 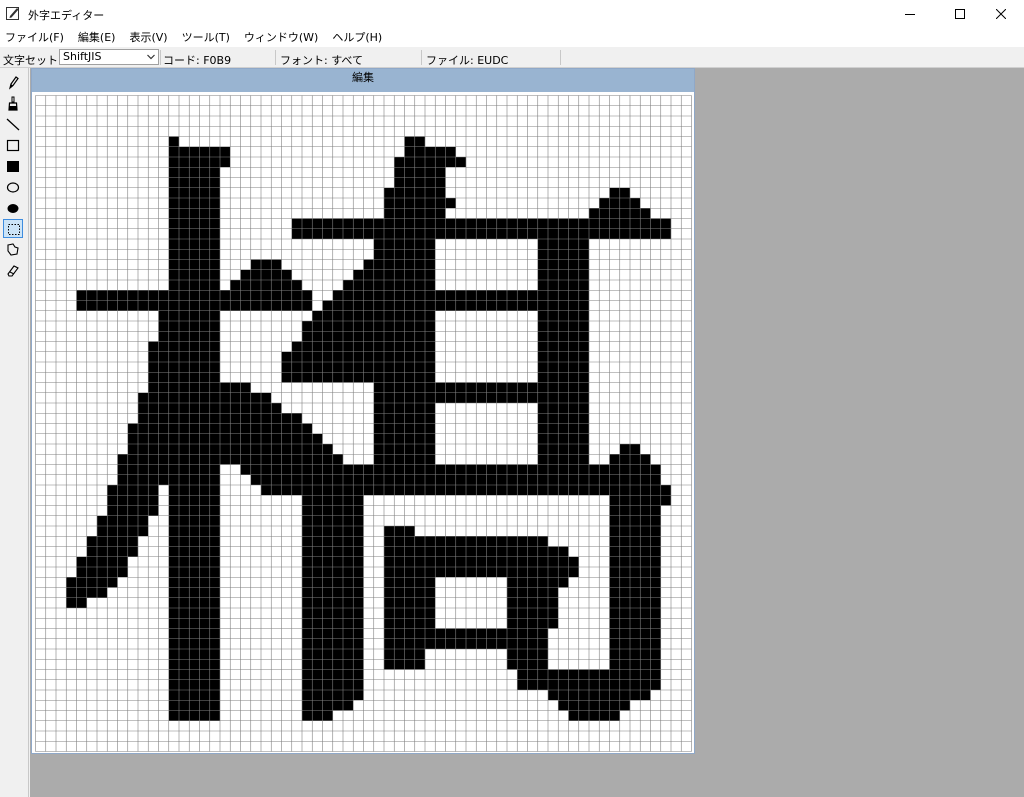 I want to click on menu-view: 表示(V), so click(x=148, y=37).